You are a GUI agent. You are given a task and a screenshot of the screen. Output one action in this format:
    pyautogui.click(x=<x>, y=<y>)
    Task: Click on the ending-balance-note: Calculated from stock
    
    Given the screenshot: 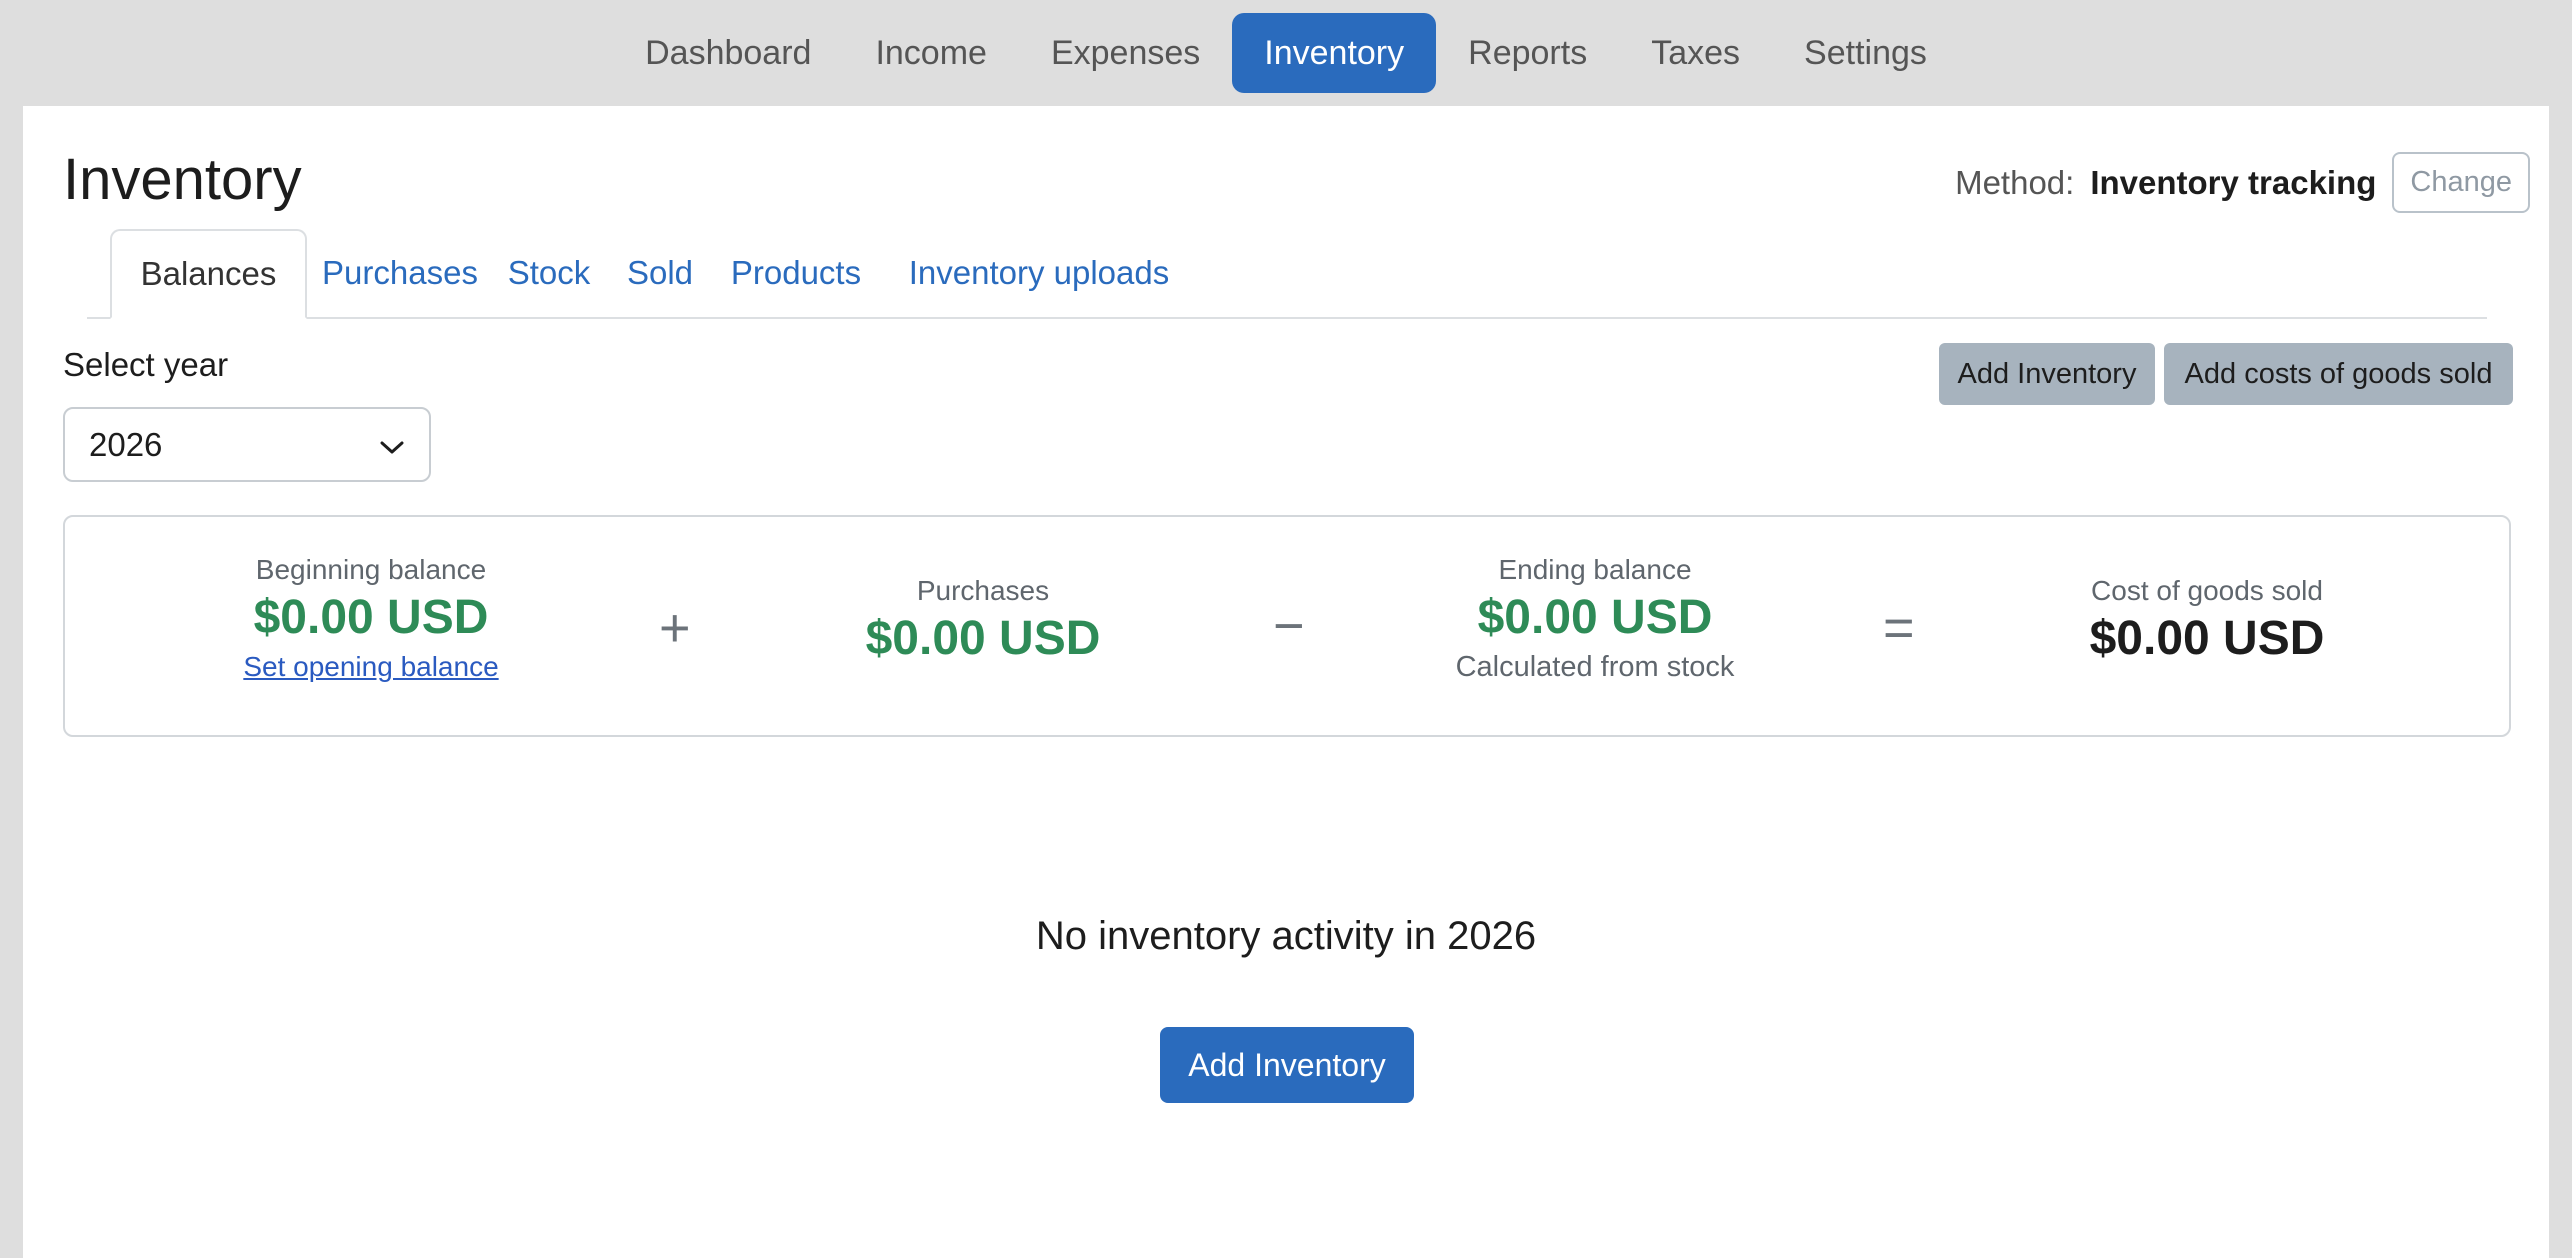 What is the action you would take?
    pyautogui.click(x=1595, y=667)
    